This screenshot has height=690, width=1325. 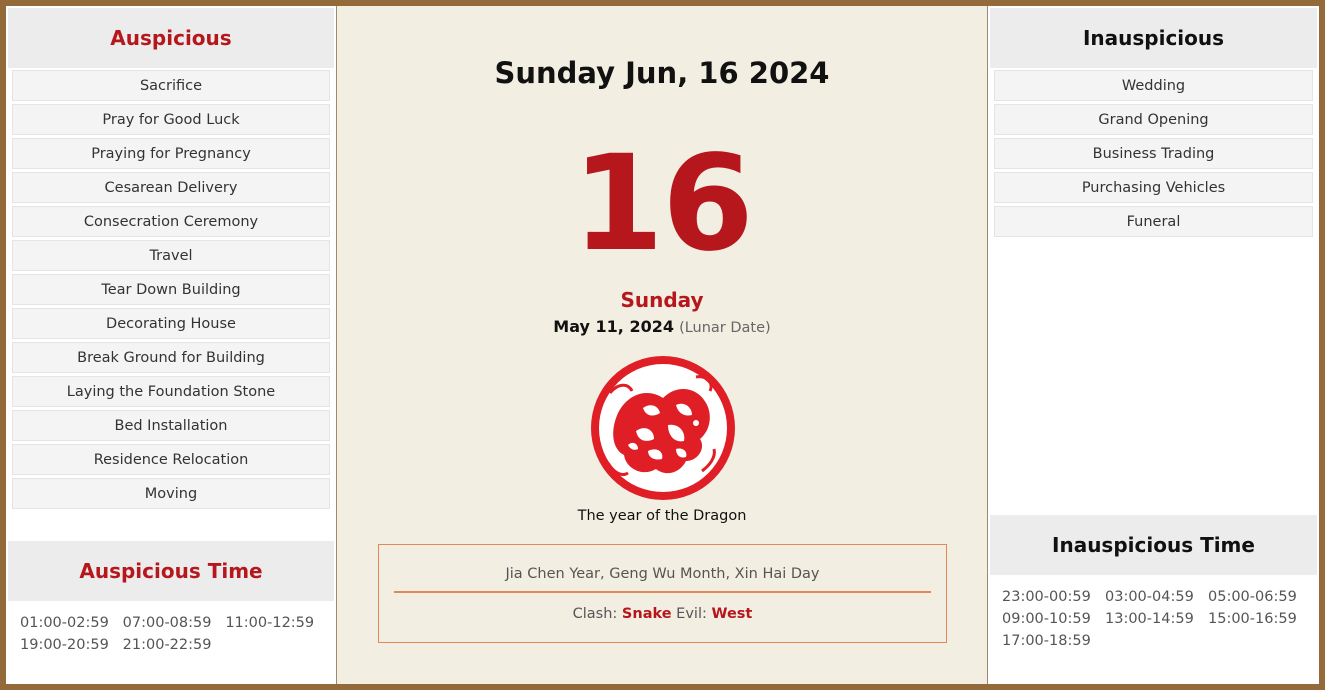 I want to click on time-slot: 23:00-00:59, so click(x=1046, y=597).